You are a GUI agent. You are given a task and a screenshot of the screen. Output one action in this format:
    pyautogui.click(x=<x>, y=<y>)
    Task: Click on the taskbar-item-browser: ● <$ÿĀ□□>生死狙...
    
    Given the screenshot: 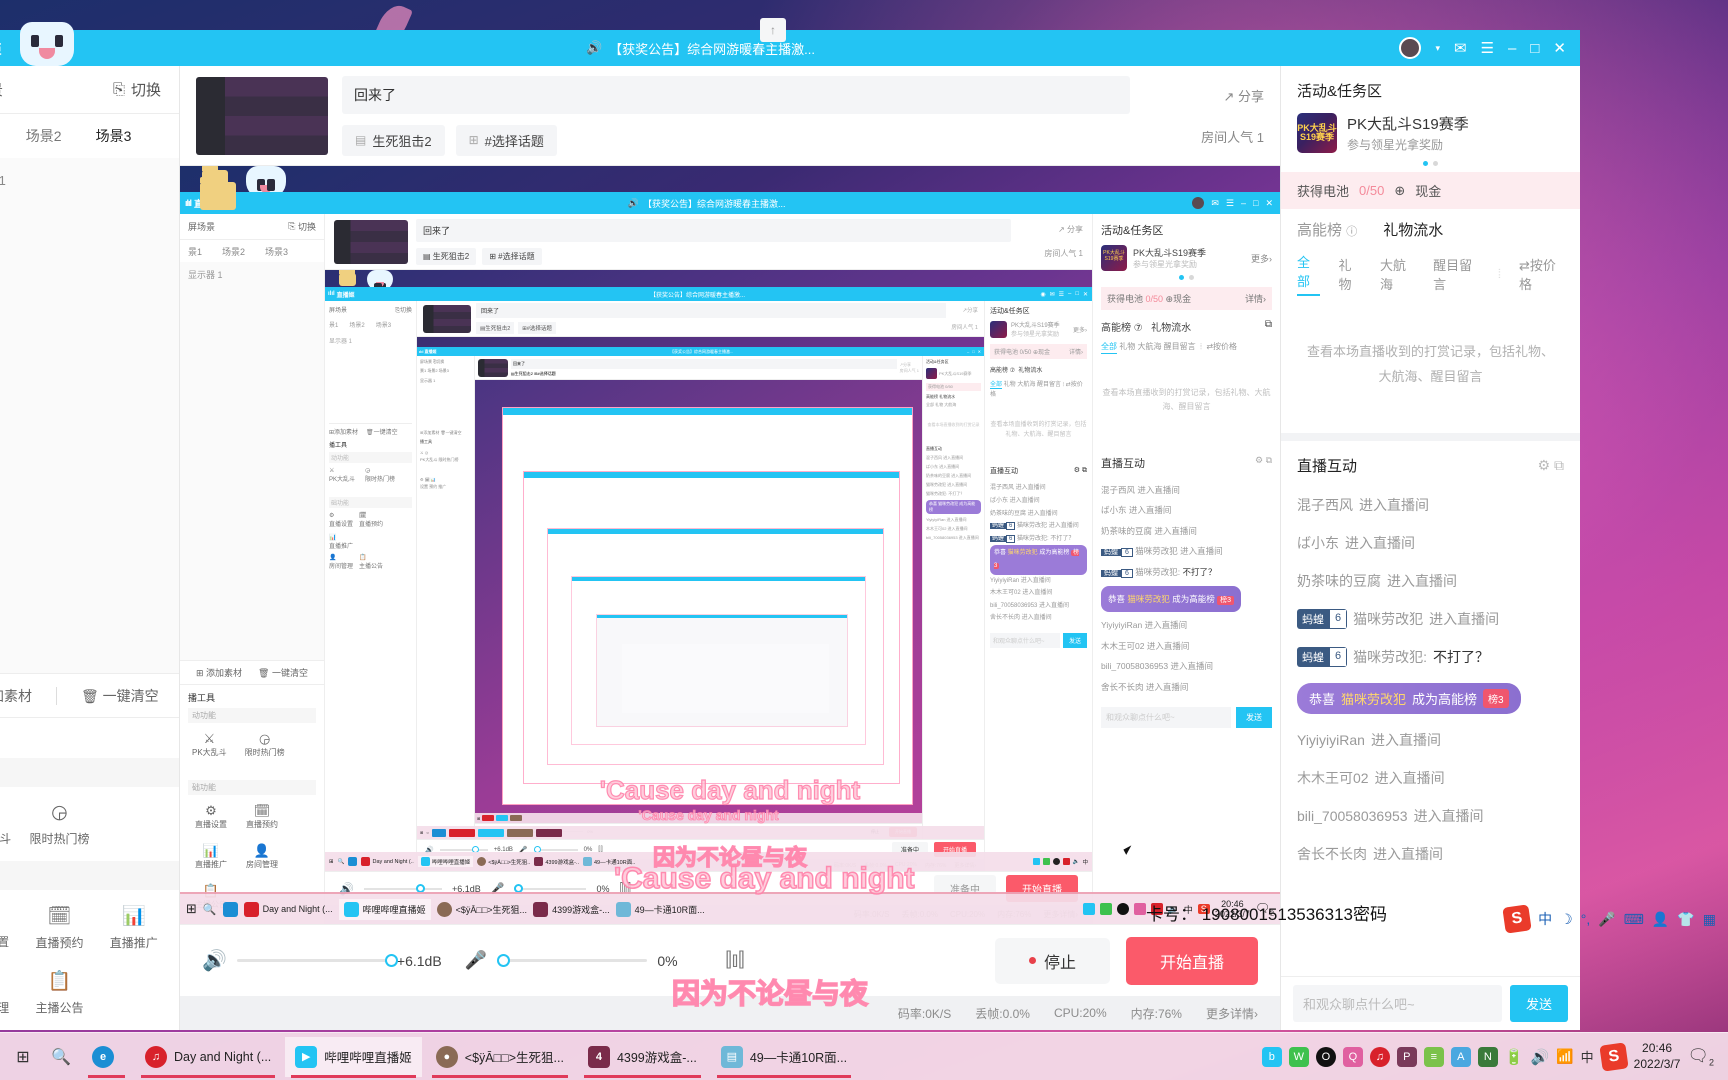 What is the action you would take?
    pyautogui.click(x=500, y=1057)
    